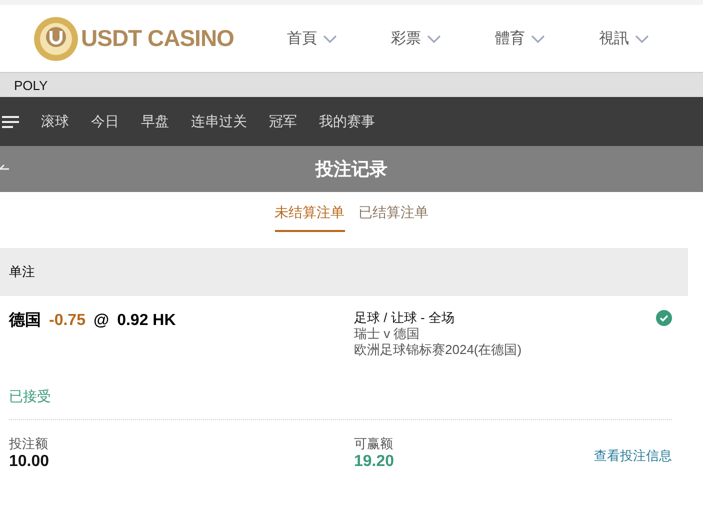 The width and height of the screenshot is (703, 520). I want to click on nav-tab: 我的赛事, so click(347, 121).